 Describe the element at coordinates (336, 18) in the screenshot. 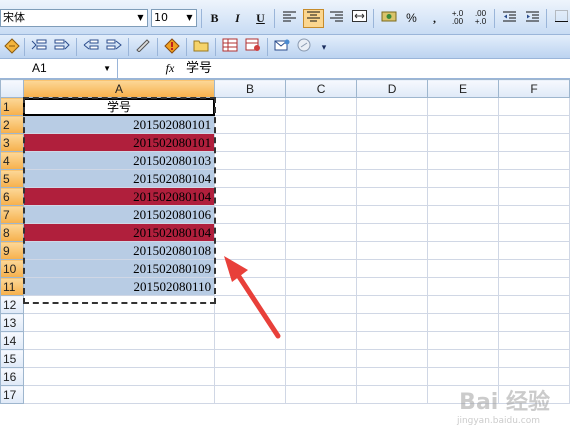

I see `align-right-button` at that location.